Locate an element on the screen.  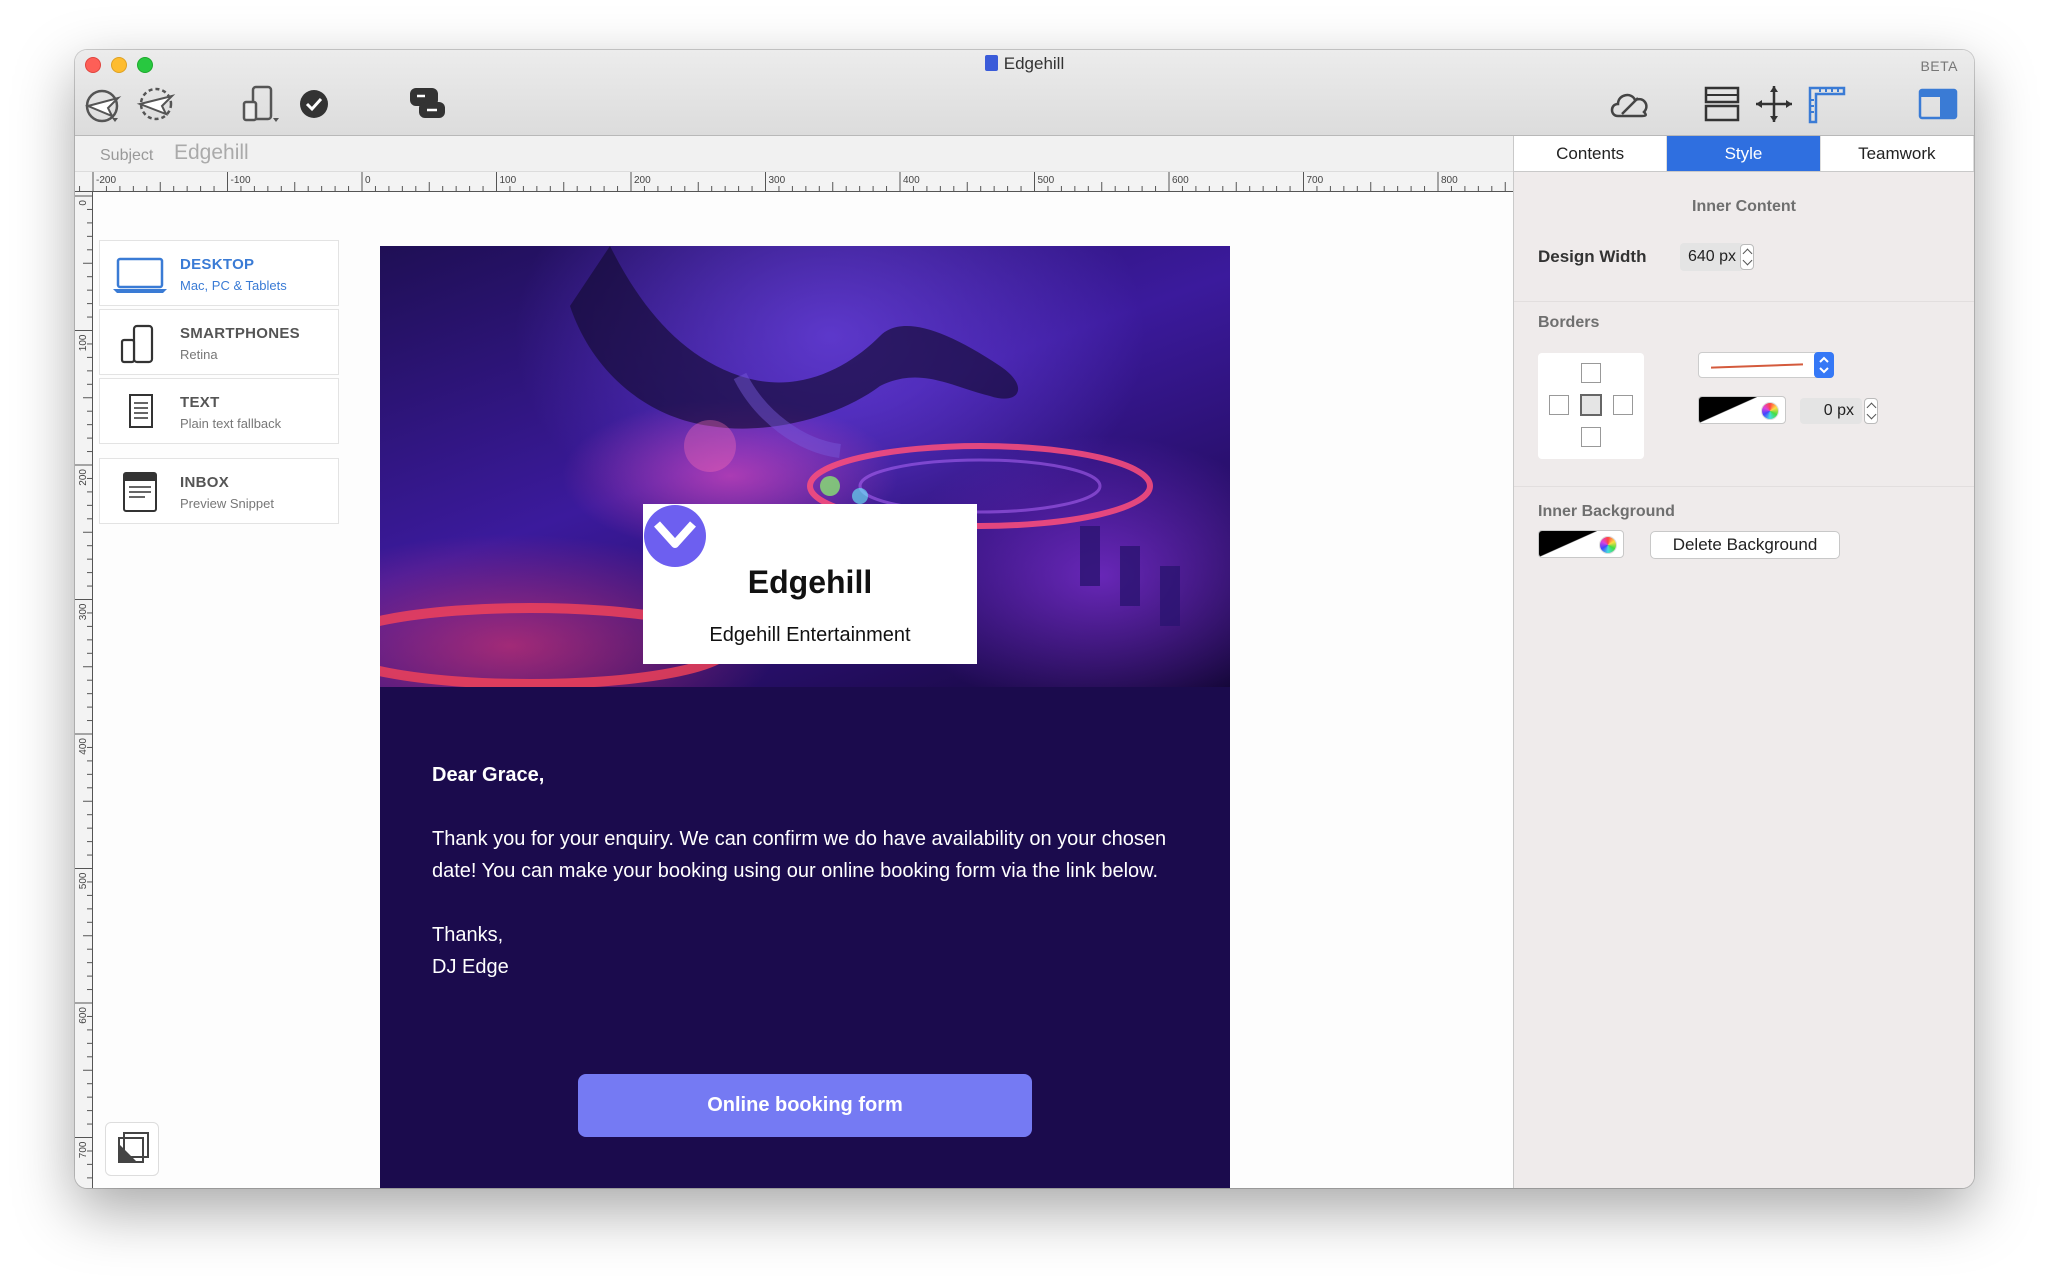
smartphone-icon is located at coordinates (140, 344).